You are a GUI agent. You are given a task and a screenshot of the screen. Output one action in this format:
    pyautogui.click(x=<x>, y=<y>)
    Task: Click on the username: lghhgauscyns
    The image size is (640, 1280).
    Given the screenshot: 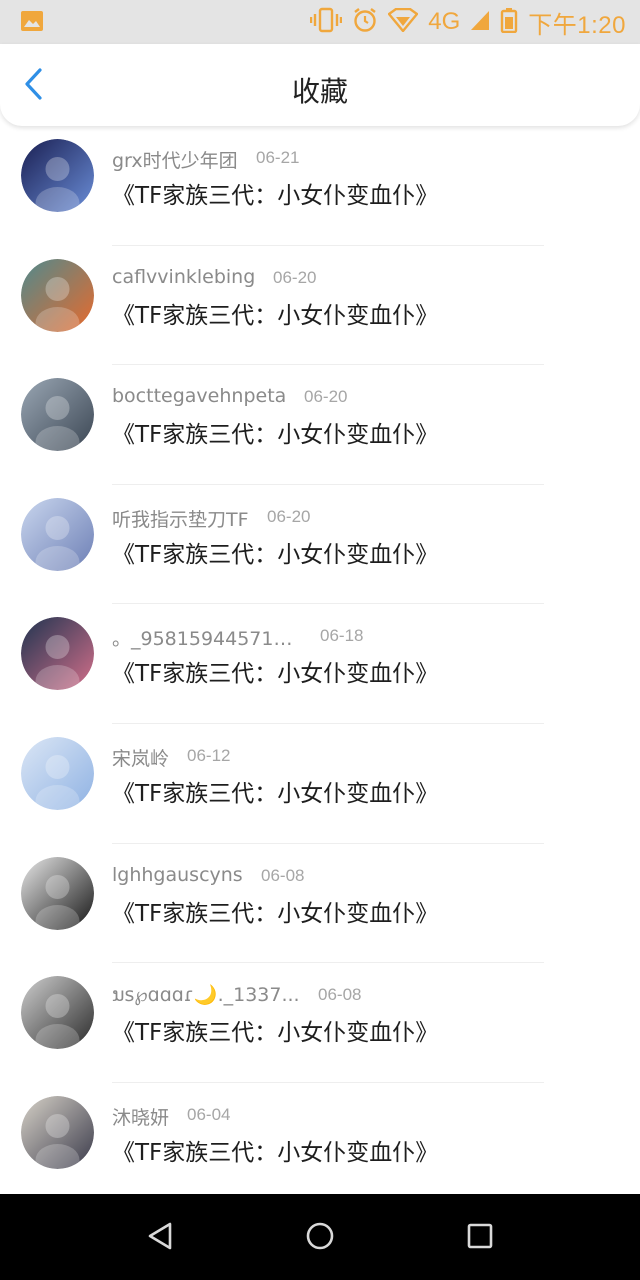 What is the action you would take?
    pyautogui.click(x=177, y=874)
    